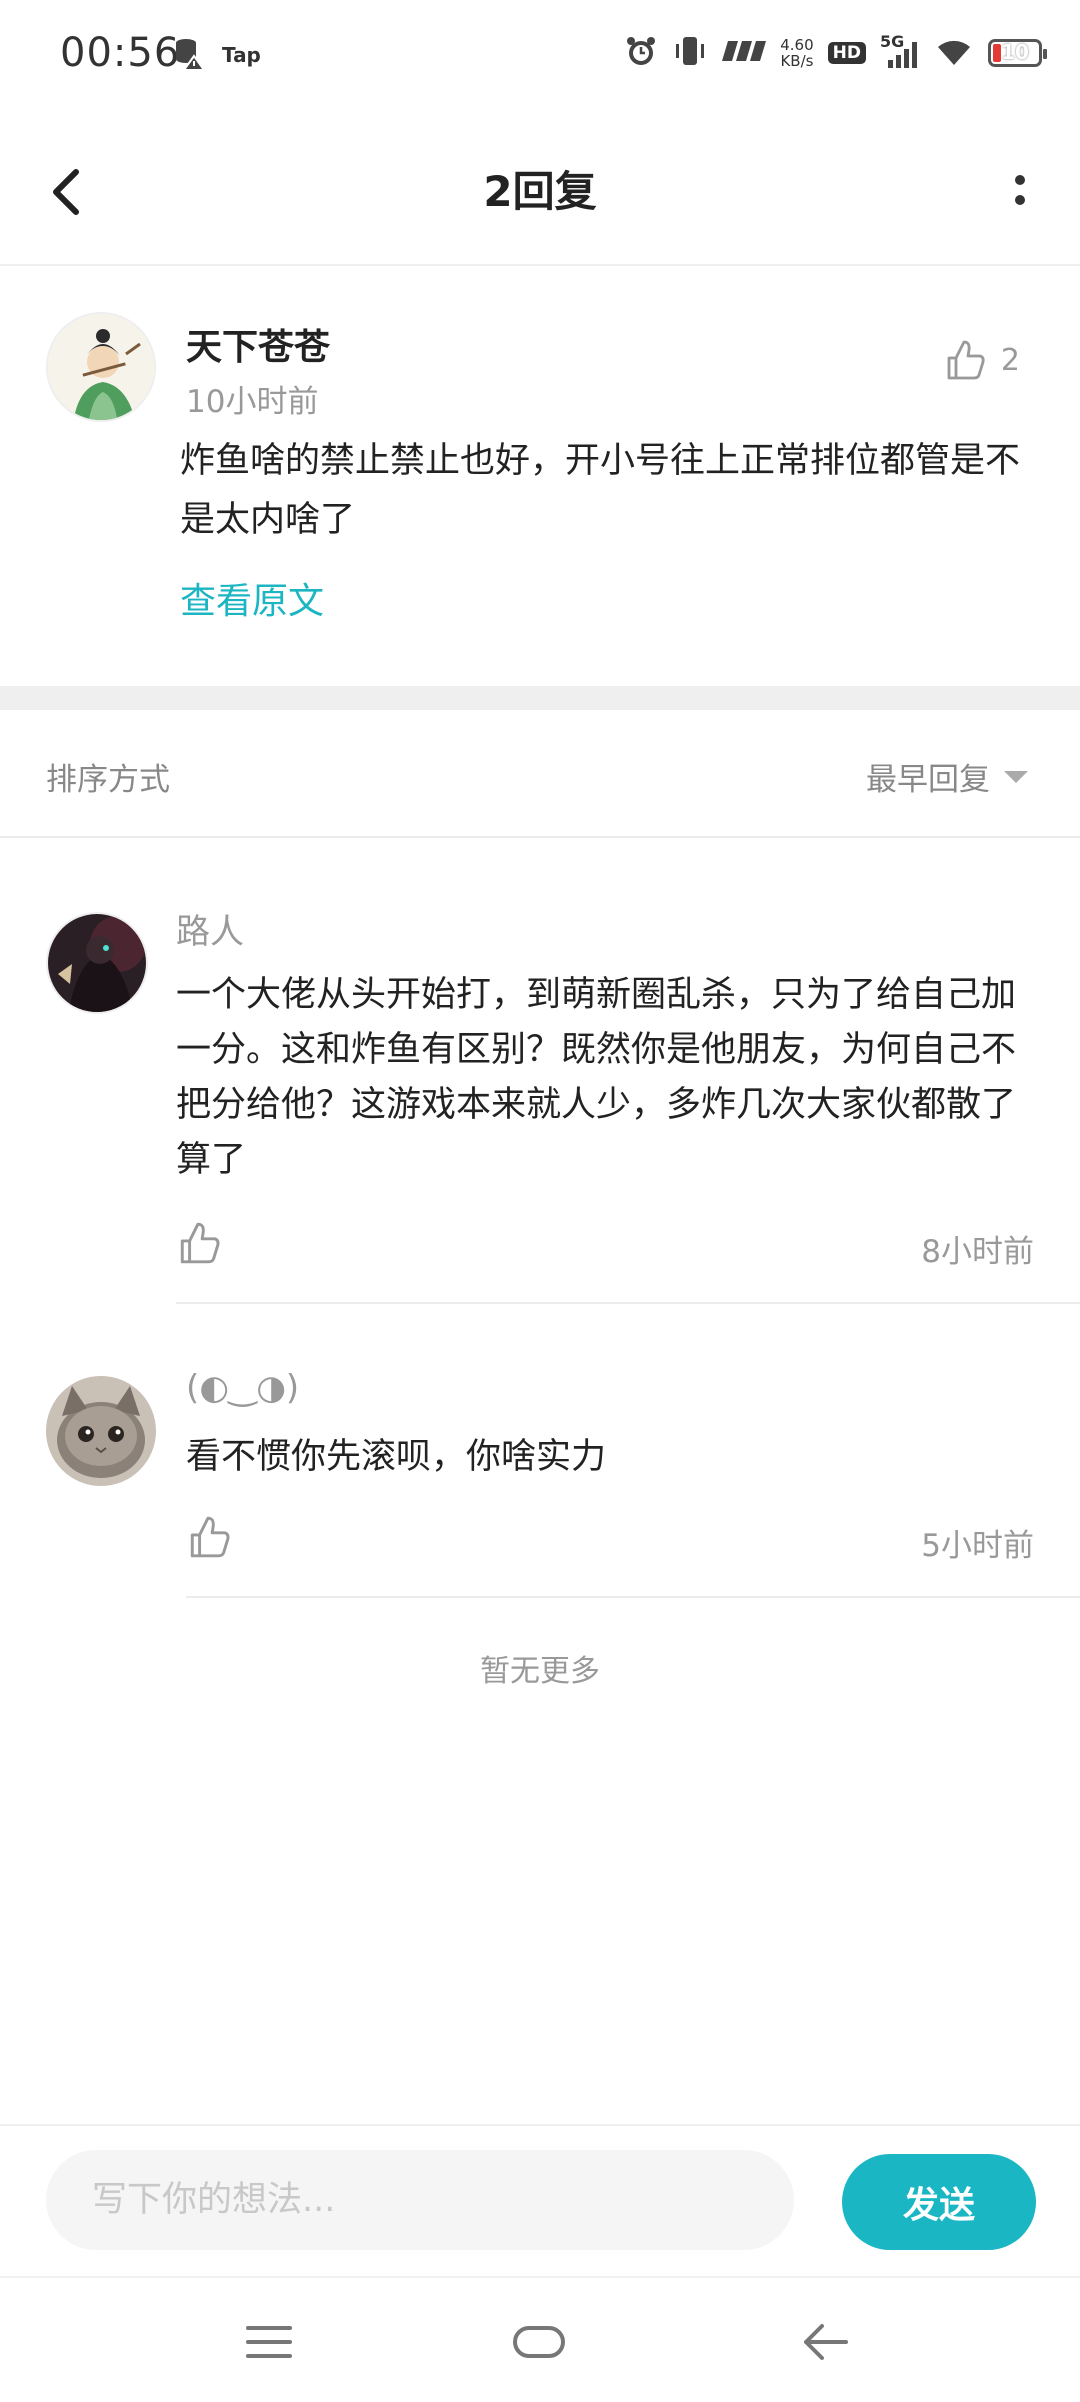 Image resolution: width=1080 pixels, height=2402 pixels. I want to click on battery-icon: 10, so click(1017, 53).